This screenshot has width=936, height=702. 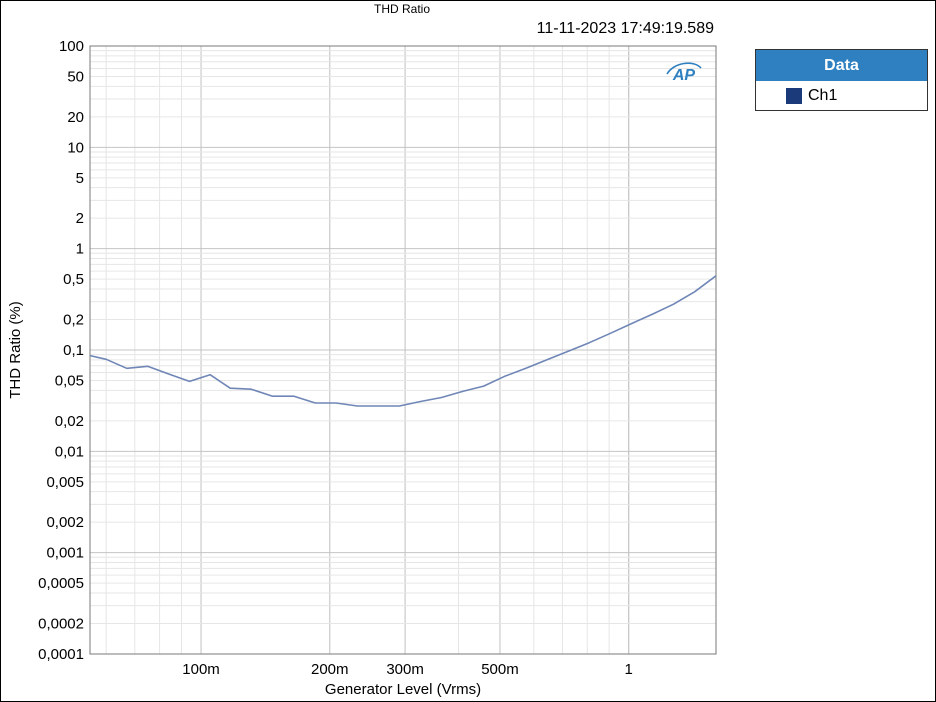 I want to click on x-tick-label: 1, so click(x=629, y=669).